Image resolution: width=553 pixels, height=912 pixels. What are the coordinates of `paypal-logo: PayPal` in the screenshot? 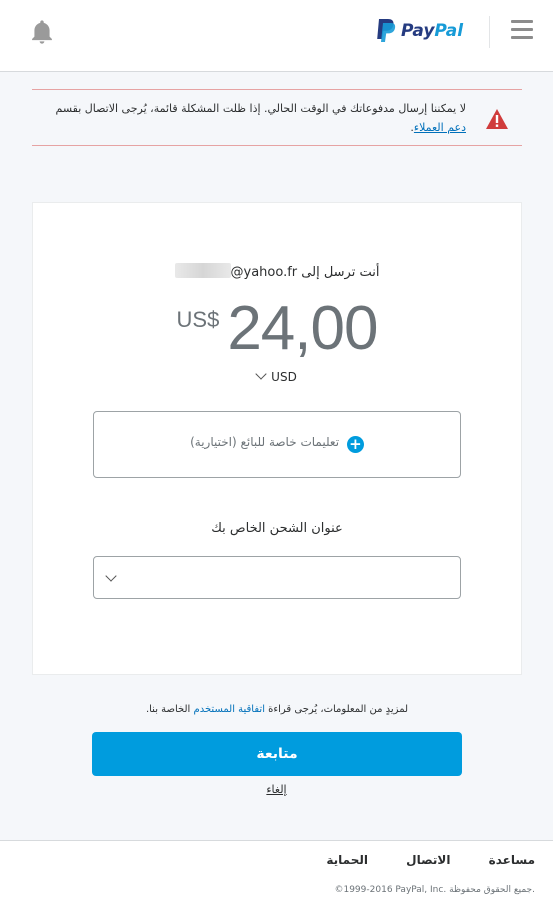 It's located at (419, 31).